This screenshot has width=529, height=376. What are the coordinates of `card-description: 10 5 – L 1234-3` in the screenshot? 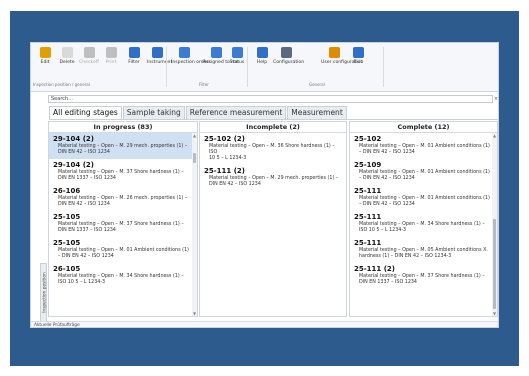 It's located at (228, 158).